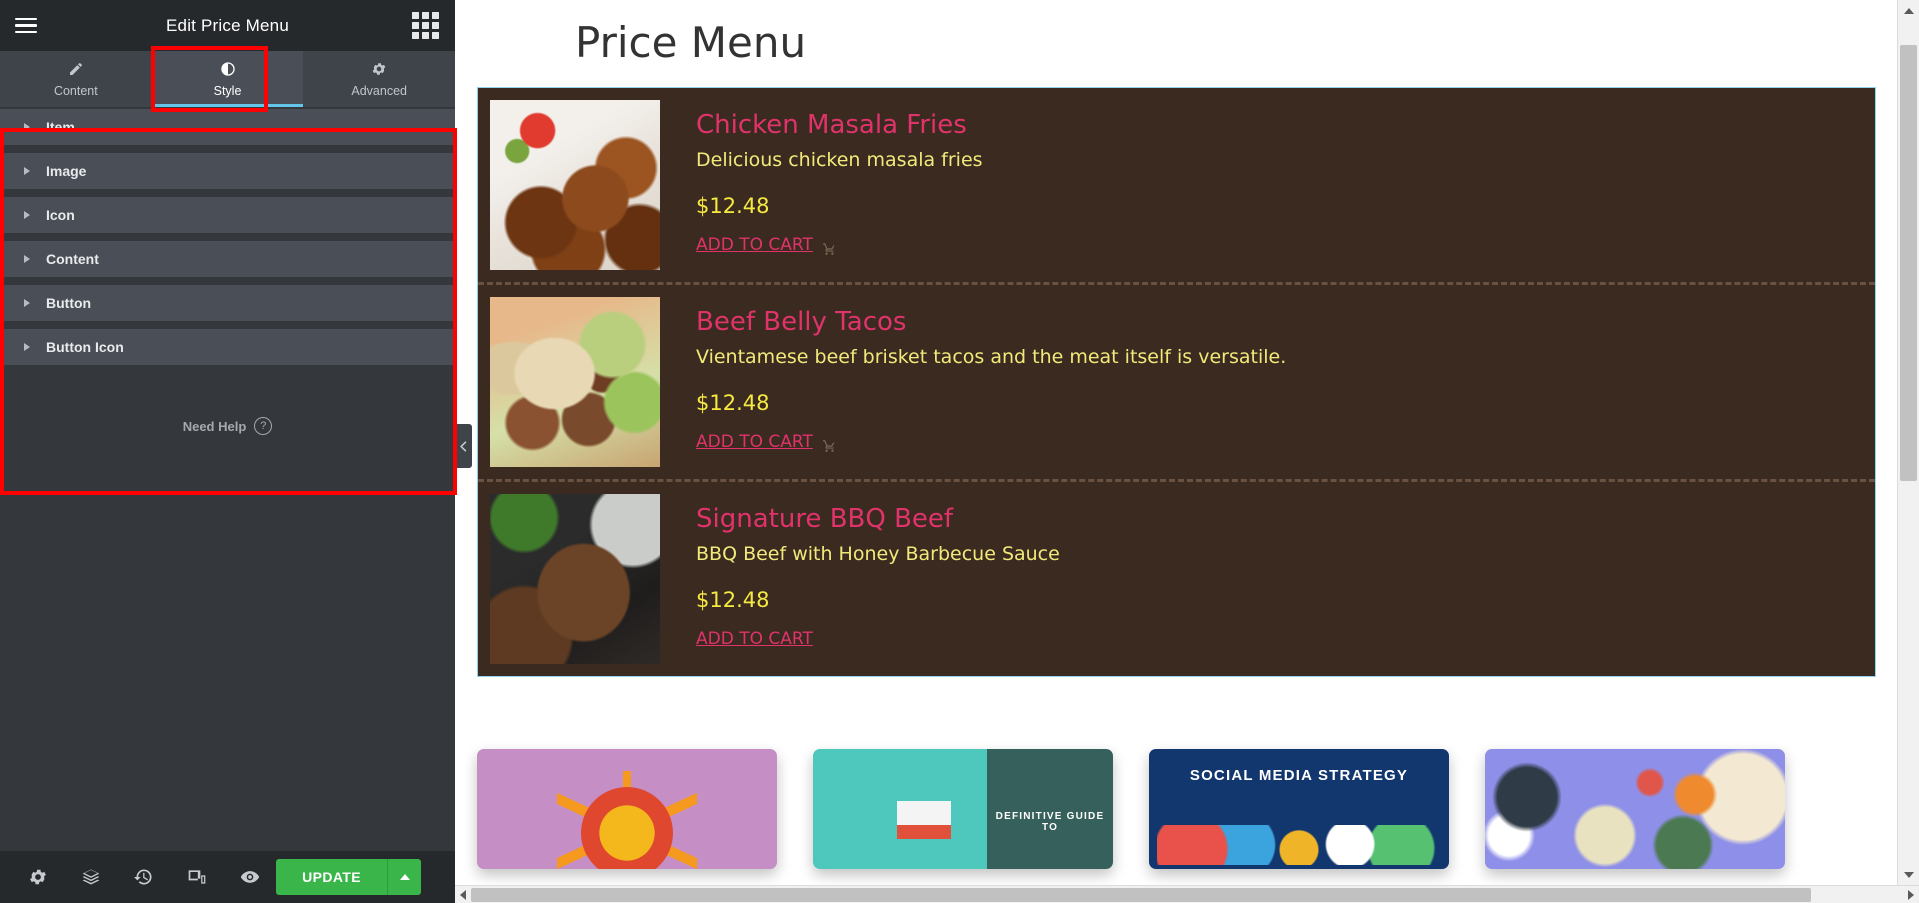 This screenshot has width=1919, height=903. I want to click on preview-eye-icon, so click(249, 877).